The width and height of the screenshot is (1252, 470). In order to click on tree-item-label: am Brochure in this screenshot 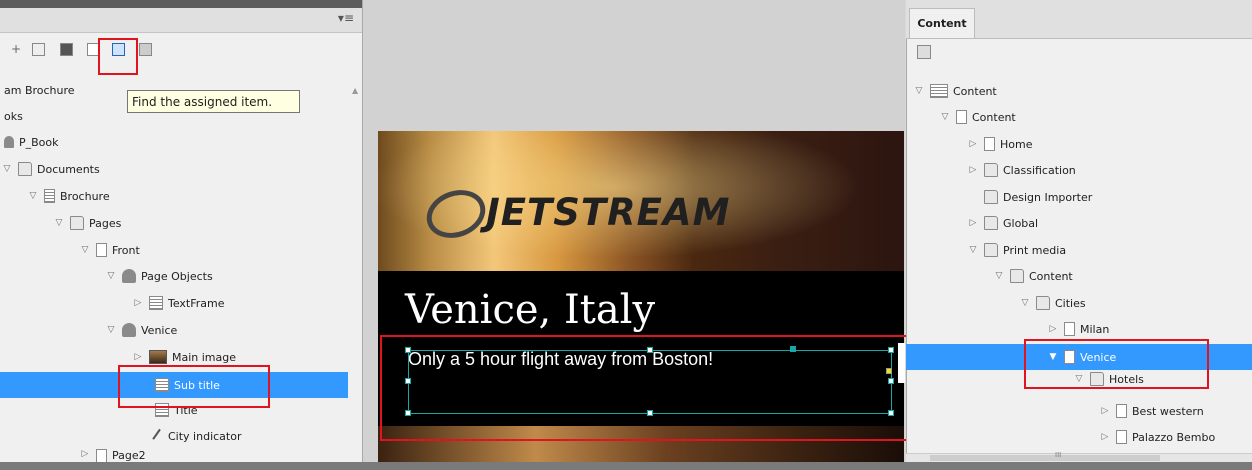, I will do `click(39, 90)`.